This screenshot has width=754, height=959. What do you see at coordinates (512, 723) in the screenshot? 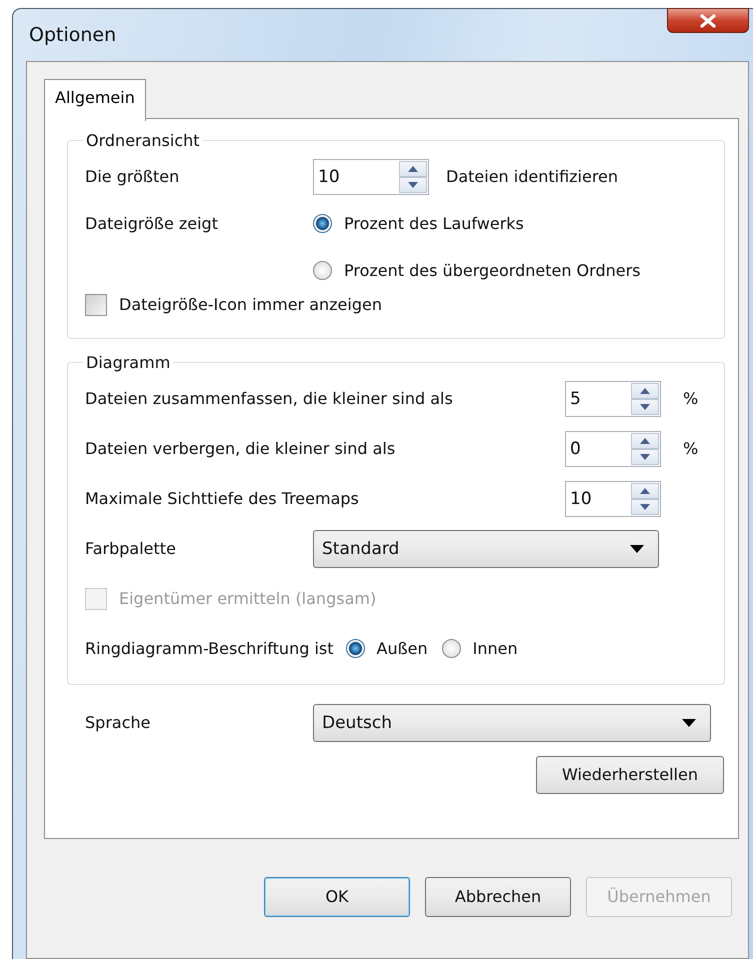
I see `dropdown: Deutsch` at bounding box center [512, 723].